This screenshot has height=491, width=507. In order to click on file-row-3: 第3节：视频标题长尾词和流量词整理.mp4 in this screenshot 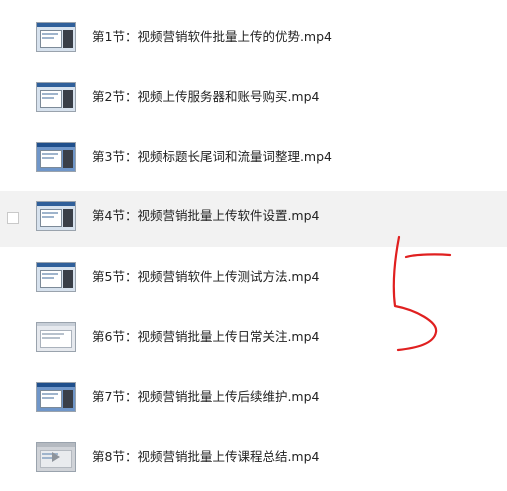, I will do `click(253, 160)`.